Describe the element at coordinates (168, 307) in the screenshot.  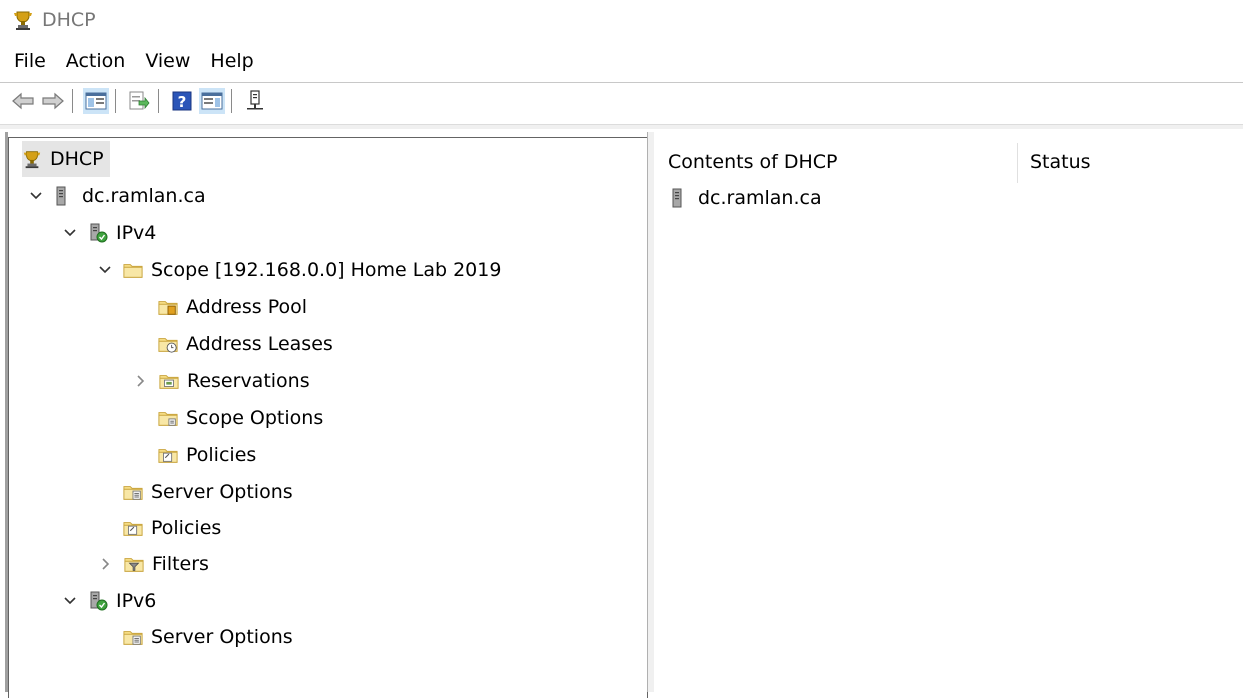
I see `address-pool-icon` at that location.